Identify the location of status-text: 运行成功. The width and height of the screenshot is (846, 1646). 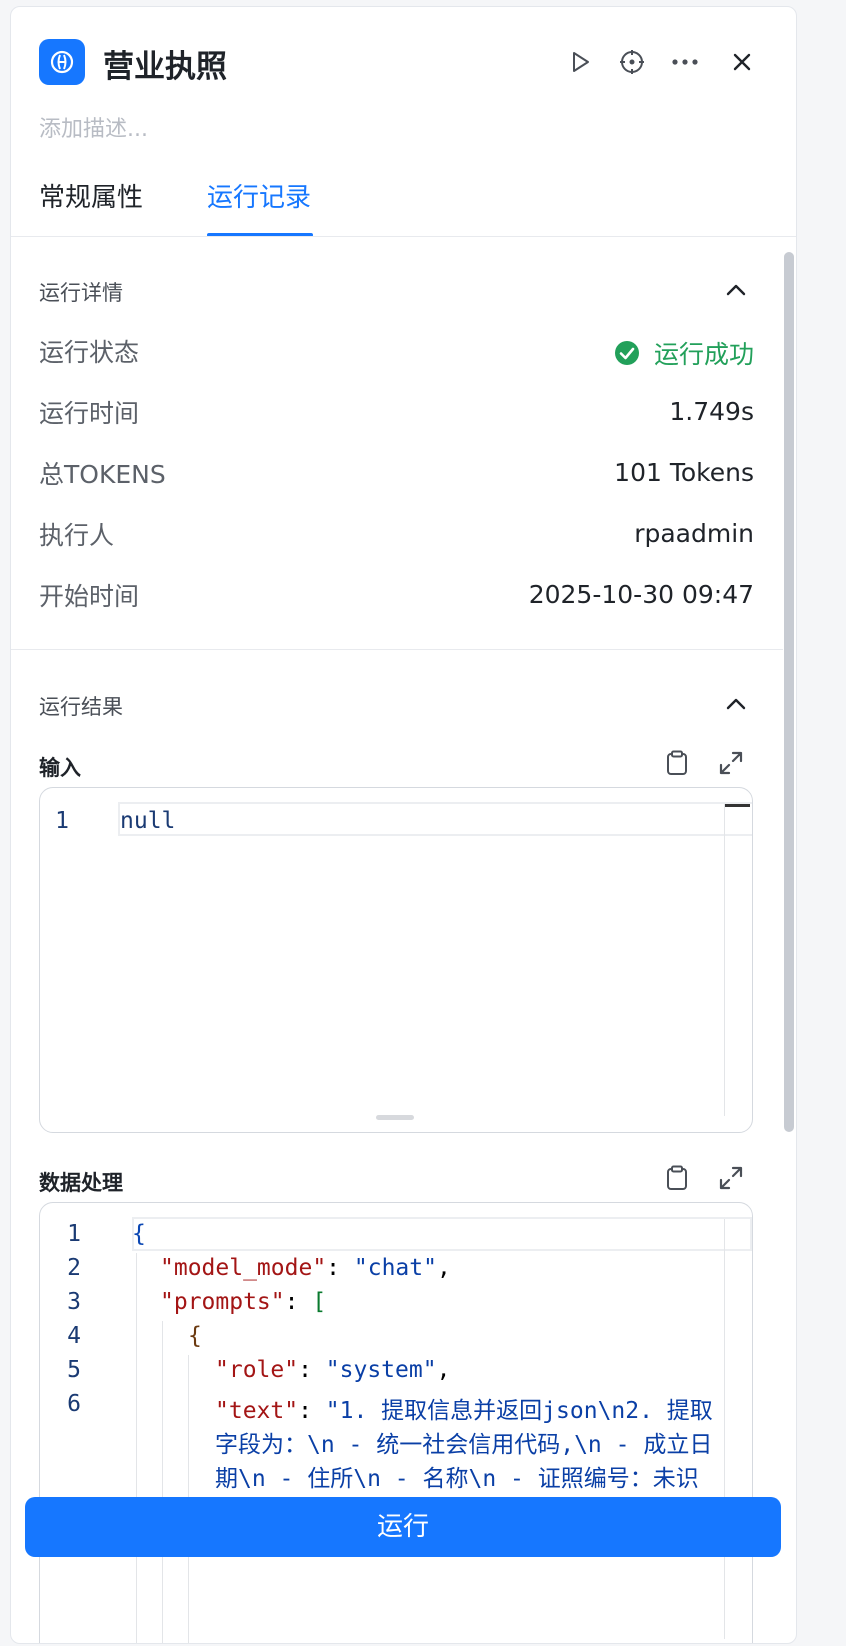
(703, 354).